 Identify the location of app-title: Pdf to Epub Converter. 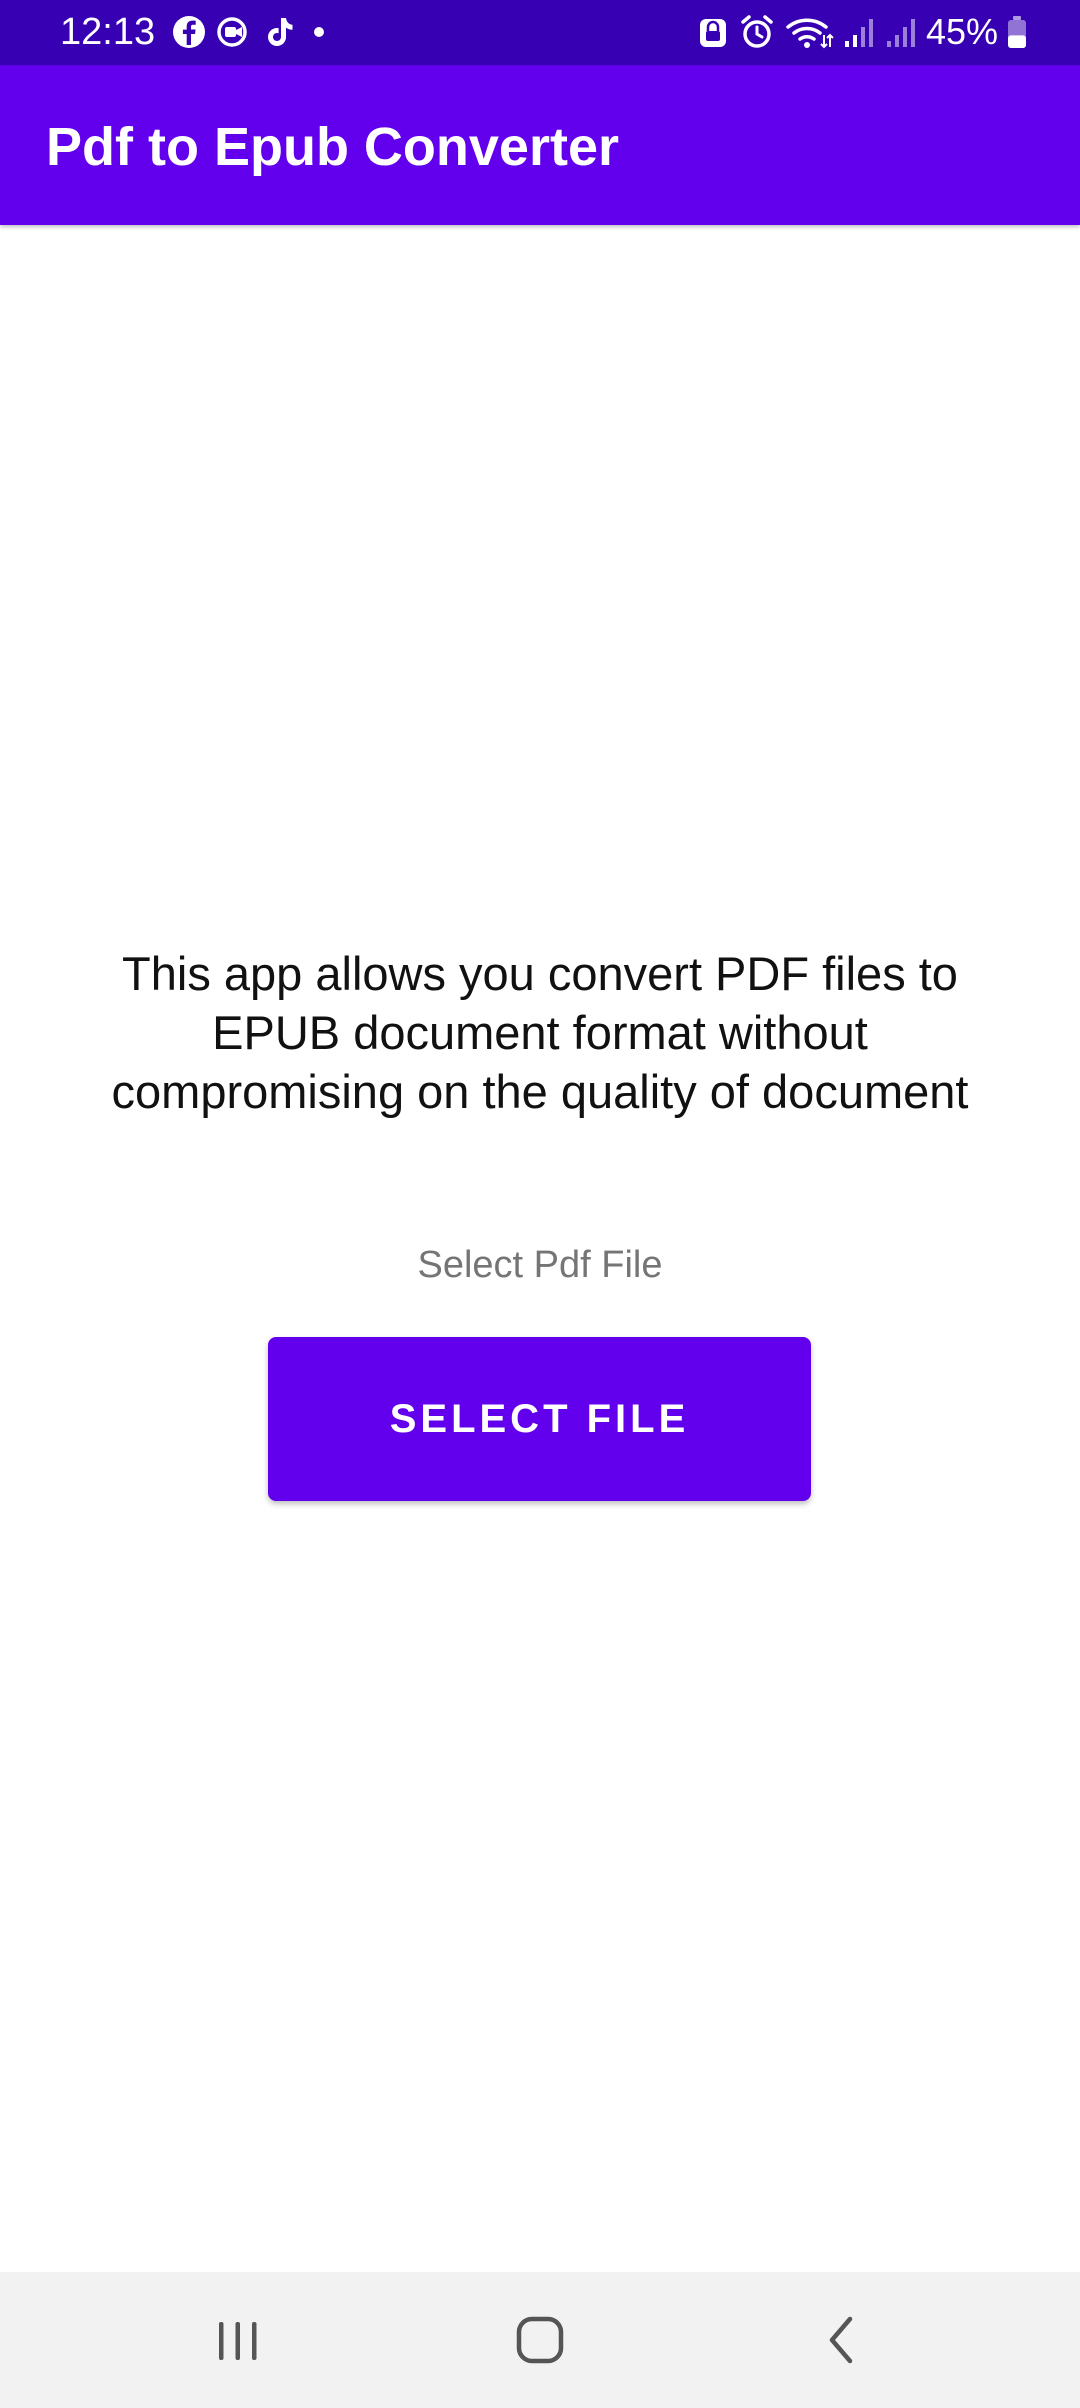
(333, 147).